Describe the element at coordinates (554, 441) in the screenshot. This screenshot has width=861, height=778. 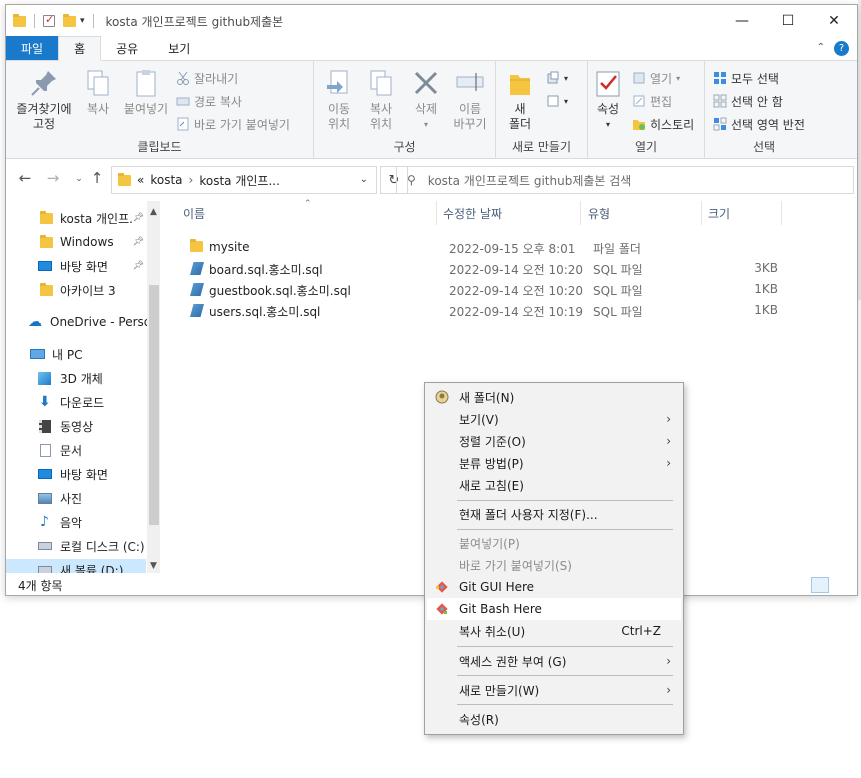
I see `menu-item-sort-by: 정렬 기준(O) ›` at that location.